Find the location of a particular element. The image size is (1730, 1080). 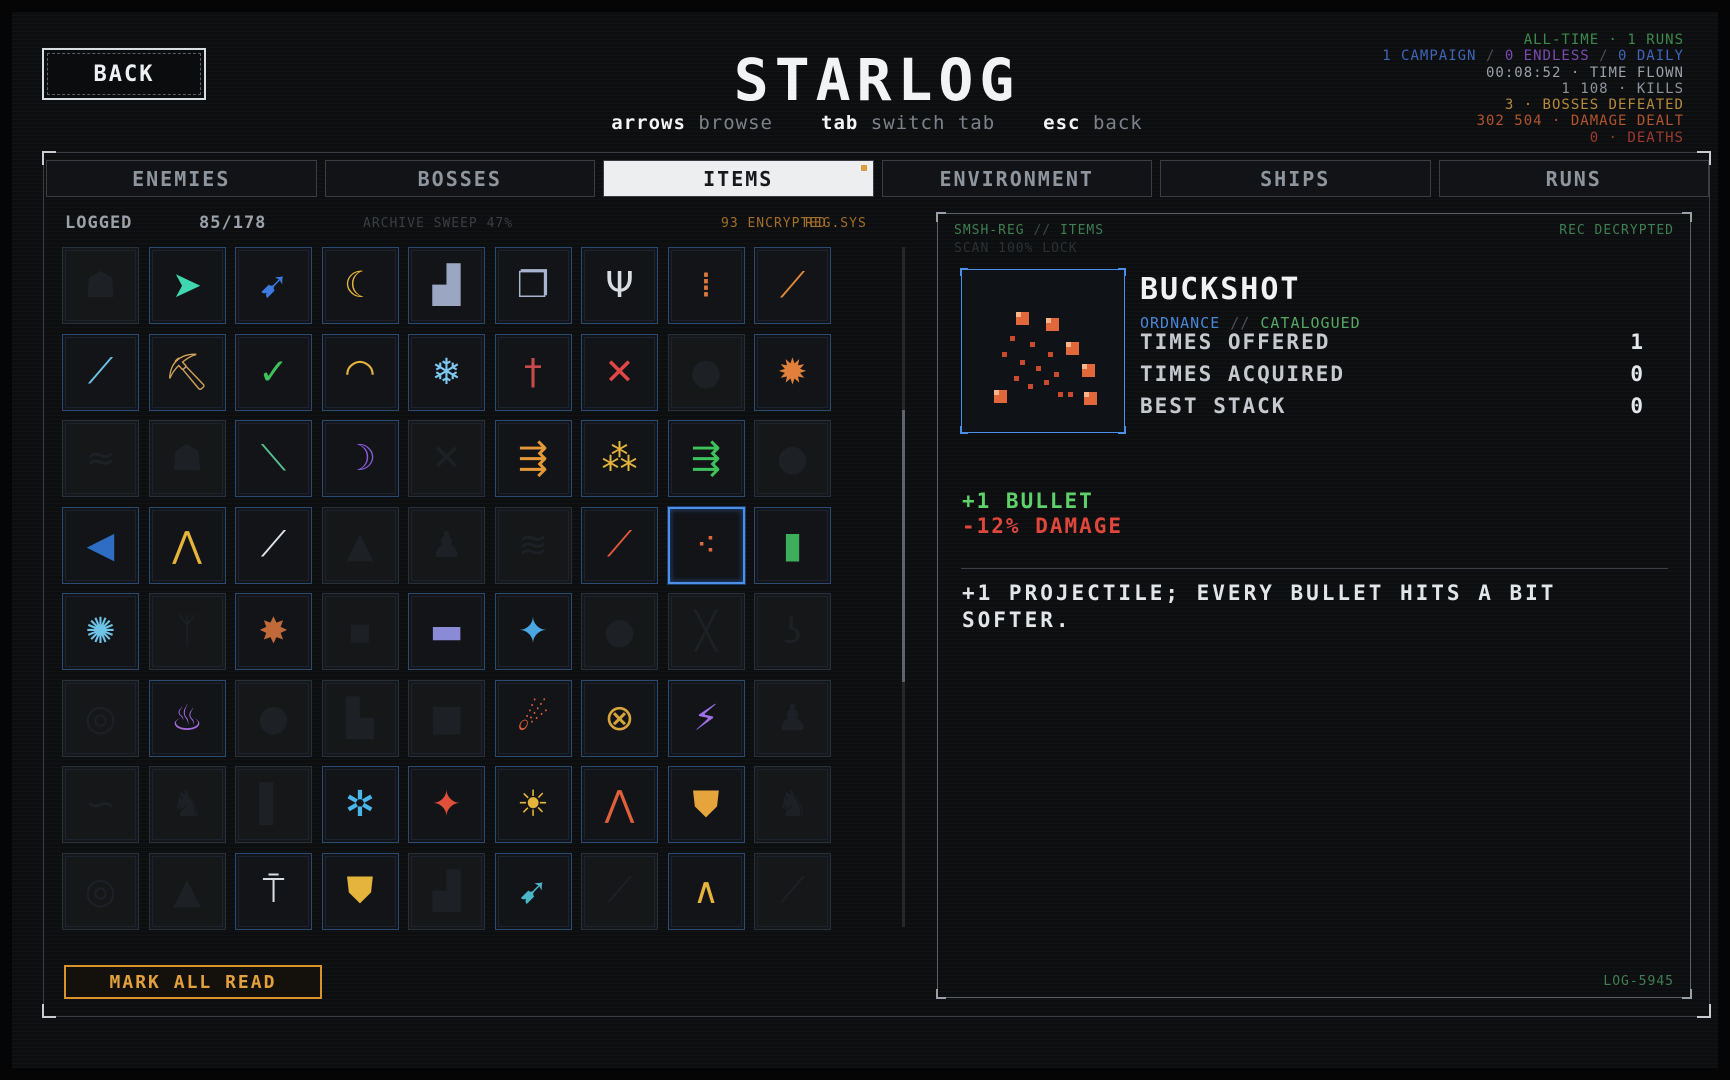

crossed-lines-icon: ╳ is located at coordinates (706, 631).